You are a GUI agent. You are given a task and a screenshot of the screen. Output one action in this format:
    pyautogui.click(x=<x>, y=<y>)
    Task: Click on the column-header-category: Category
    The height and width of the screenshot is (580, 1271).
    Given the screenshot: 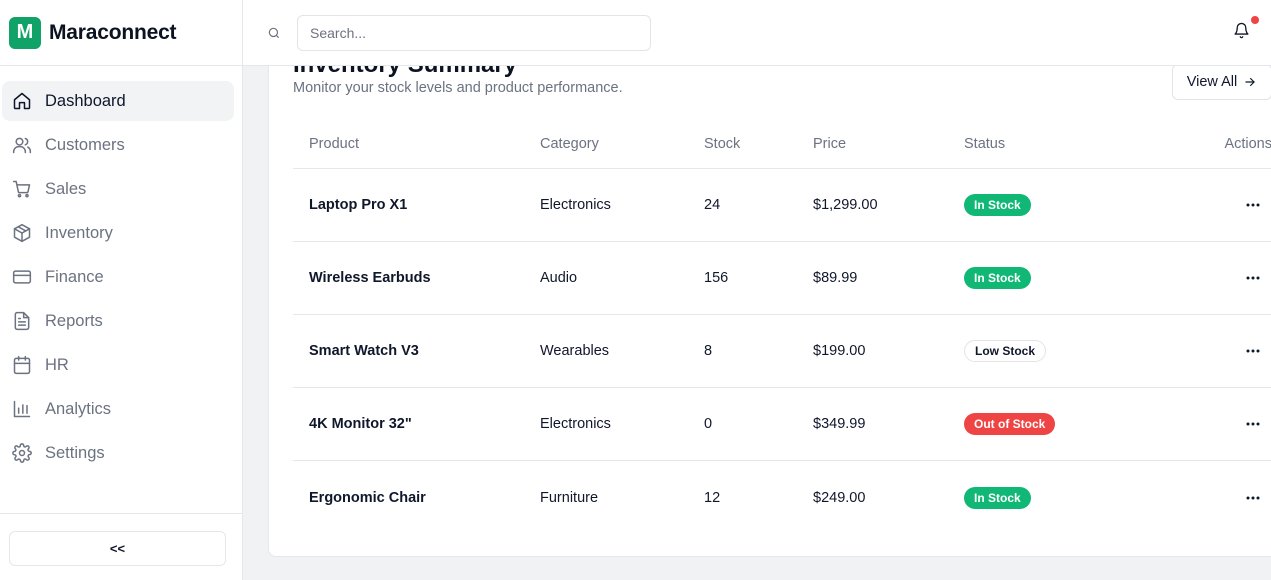 What is the action you would take?
    pyautogui.click(x=569, y=143)
    